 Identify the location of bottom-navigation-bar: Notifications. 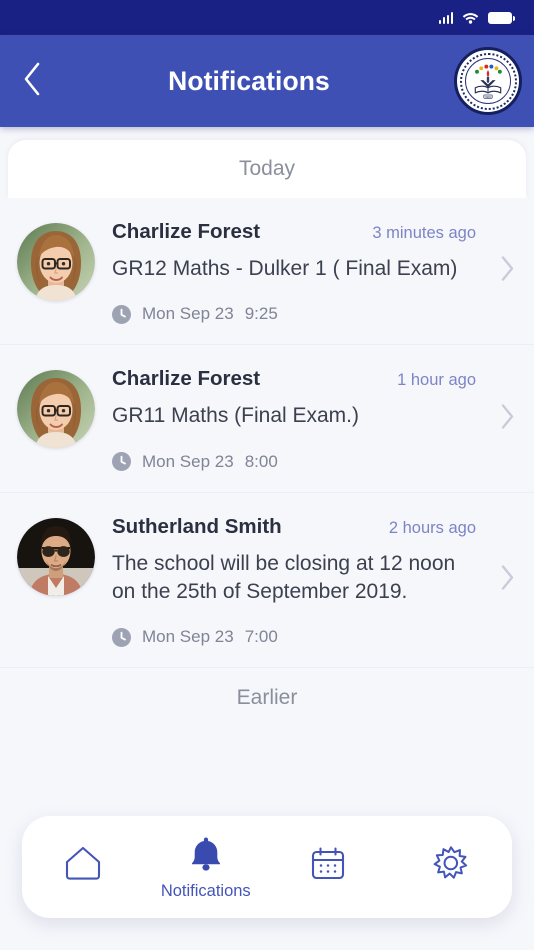
(267, 867).